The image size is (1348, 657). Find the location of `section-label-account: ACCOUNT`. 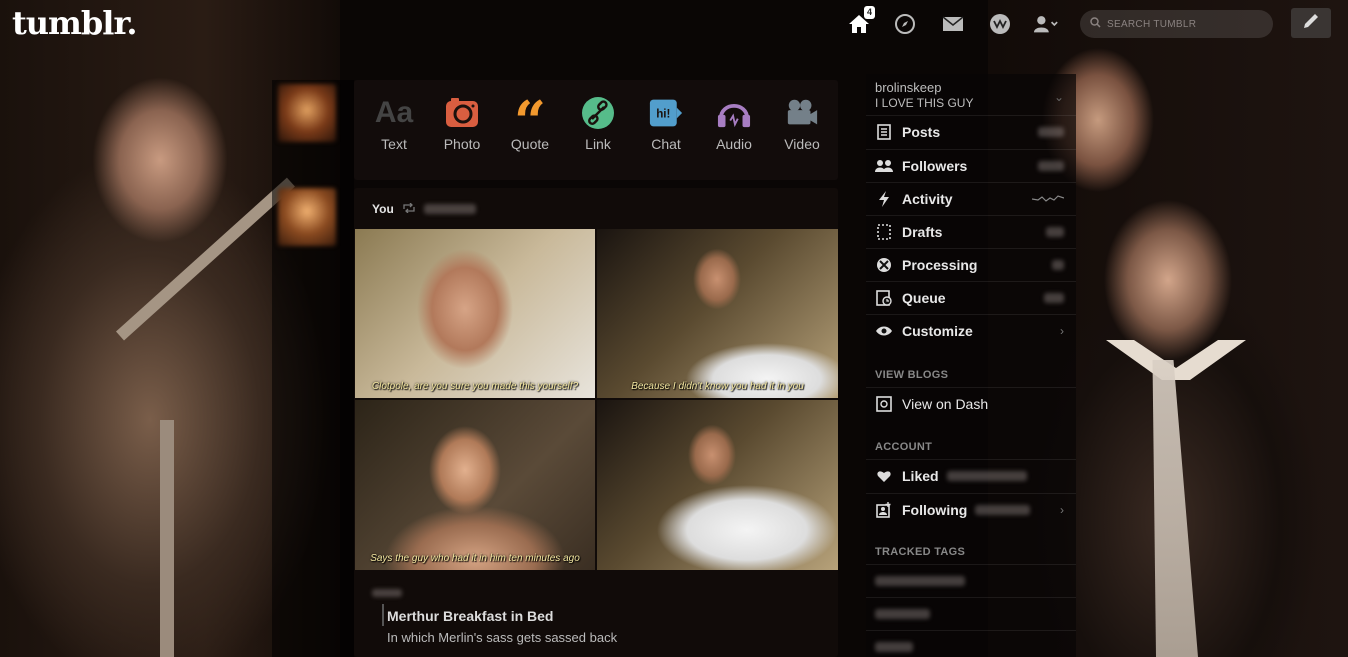

section-label-account: ACCOUNT is located at coordinates (904, 447).